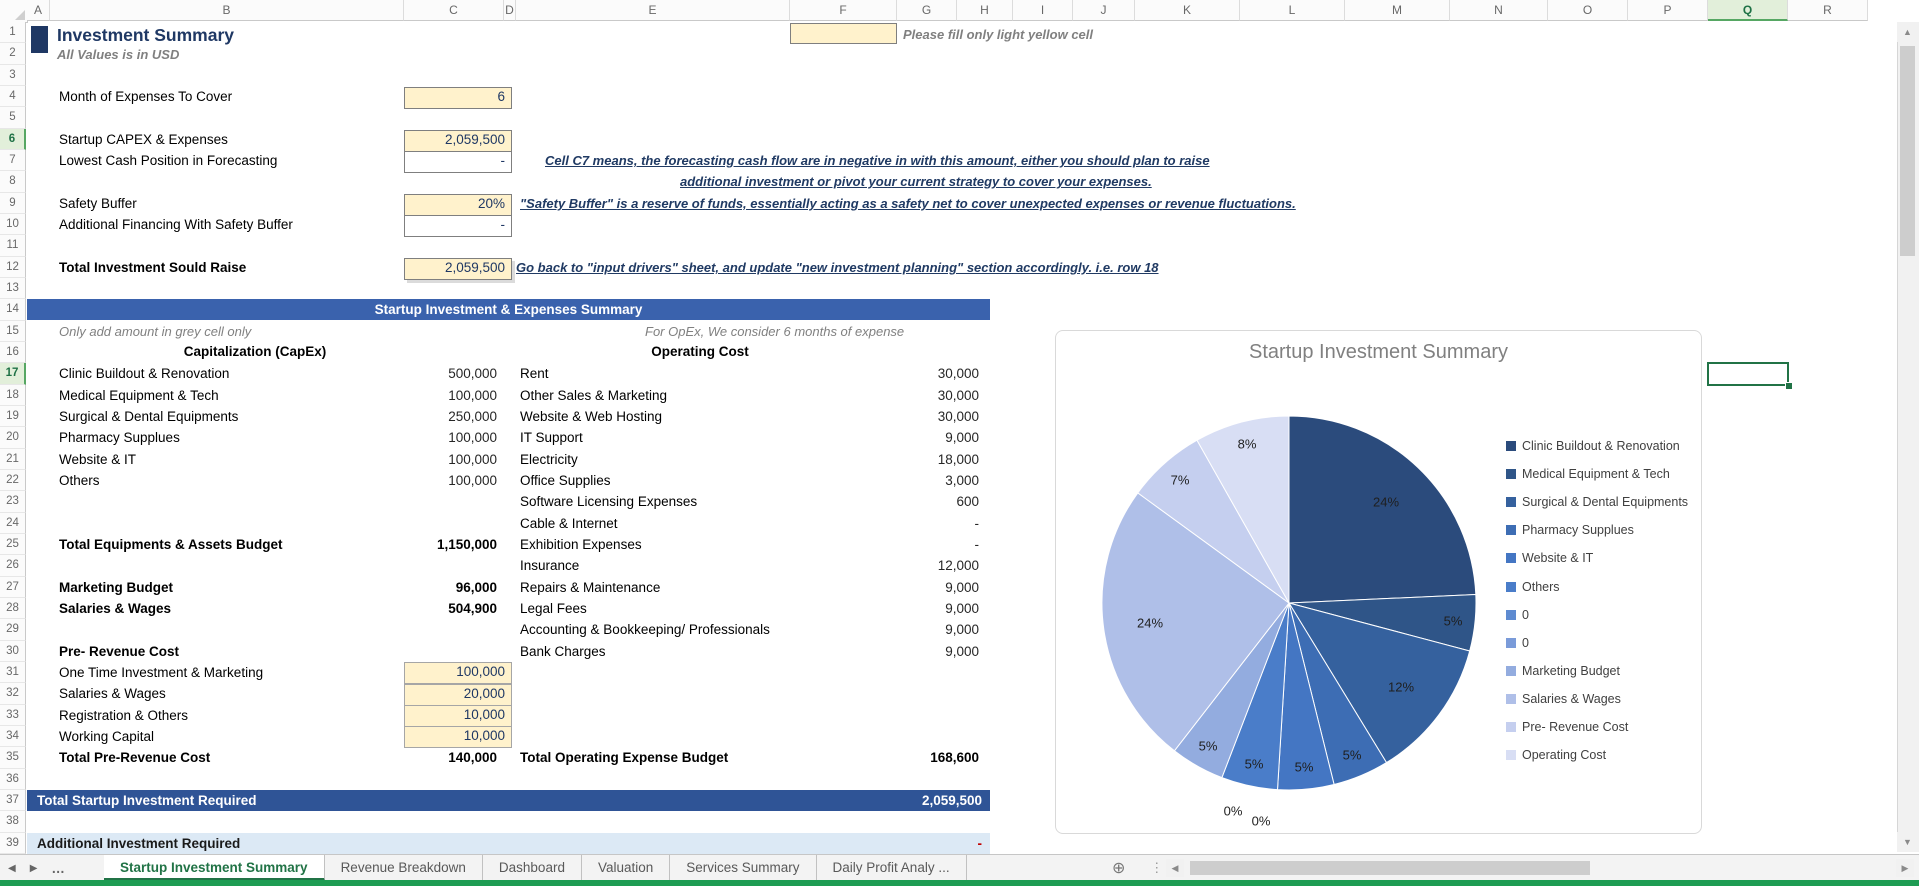 Image resolution: width=1919 pixels, height=886 pixels. What do you see at coordinates (1292, 10) in the screenshot?
I see `column-header-l: L` at bounding box center [1292, 10].